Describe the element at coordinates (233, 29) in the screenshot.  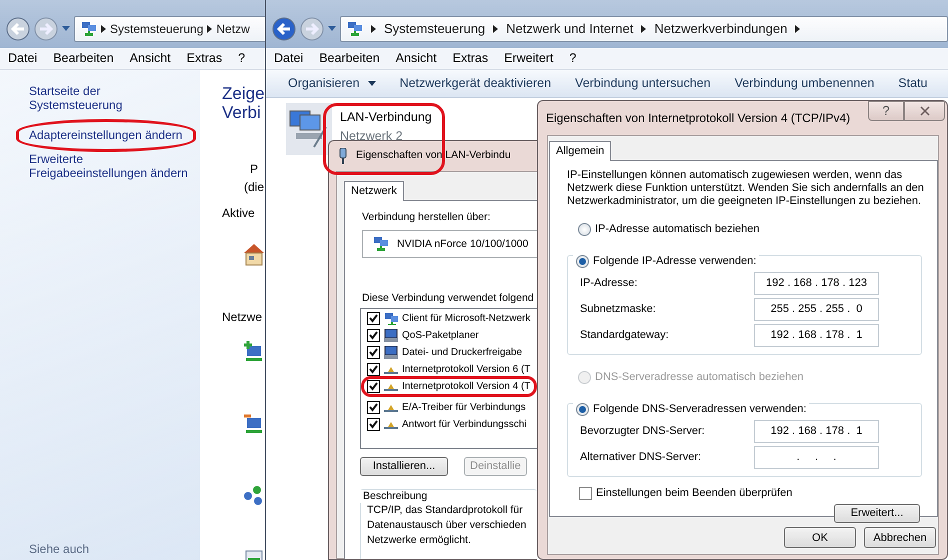
I see `breadcrumb-item: Netzw` at that location.